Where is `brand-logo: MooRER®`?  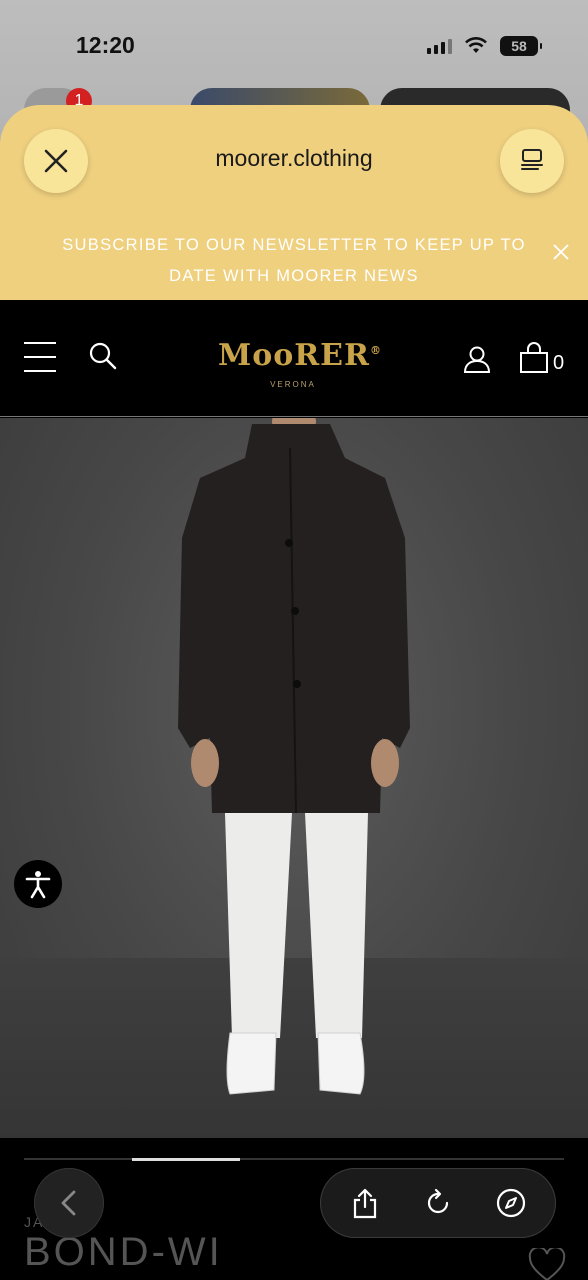
brand-logo: MooRER® is located at coordinates (299, 355).